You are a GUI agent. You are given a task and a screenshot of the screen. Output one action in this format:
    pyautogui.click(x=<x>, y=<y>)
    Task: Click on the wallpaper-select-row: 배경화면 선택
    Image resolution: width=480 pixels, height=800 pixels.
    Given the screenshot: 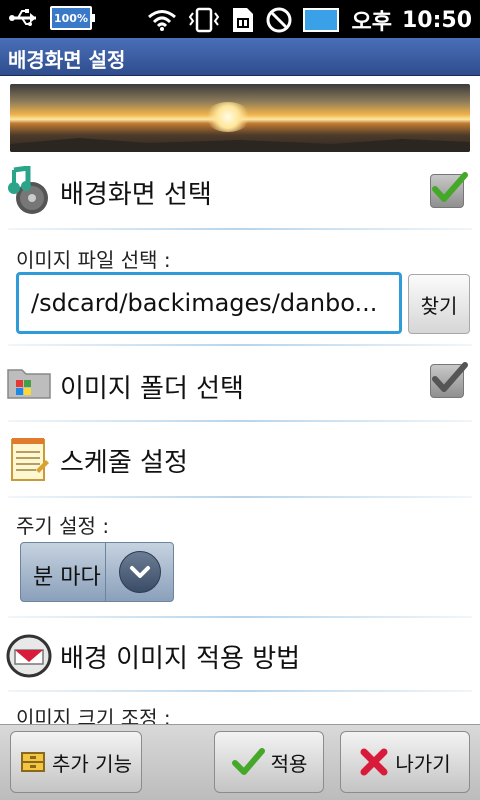 What is the action you would take?
    pyautogui.click(x=240, y=192)
    